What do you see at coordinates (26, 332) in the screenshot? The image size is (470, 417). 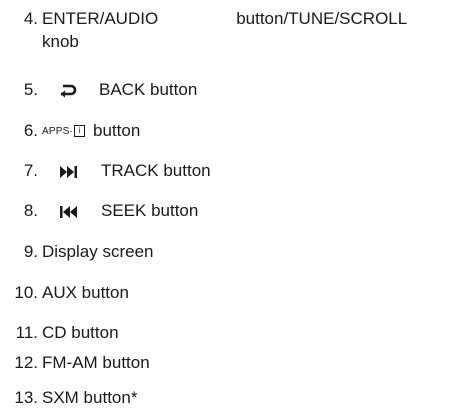 I see `item-number: 11.` at bounding box center [26, 332].